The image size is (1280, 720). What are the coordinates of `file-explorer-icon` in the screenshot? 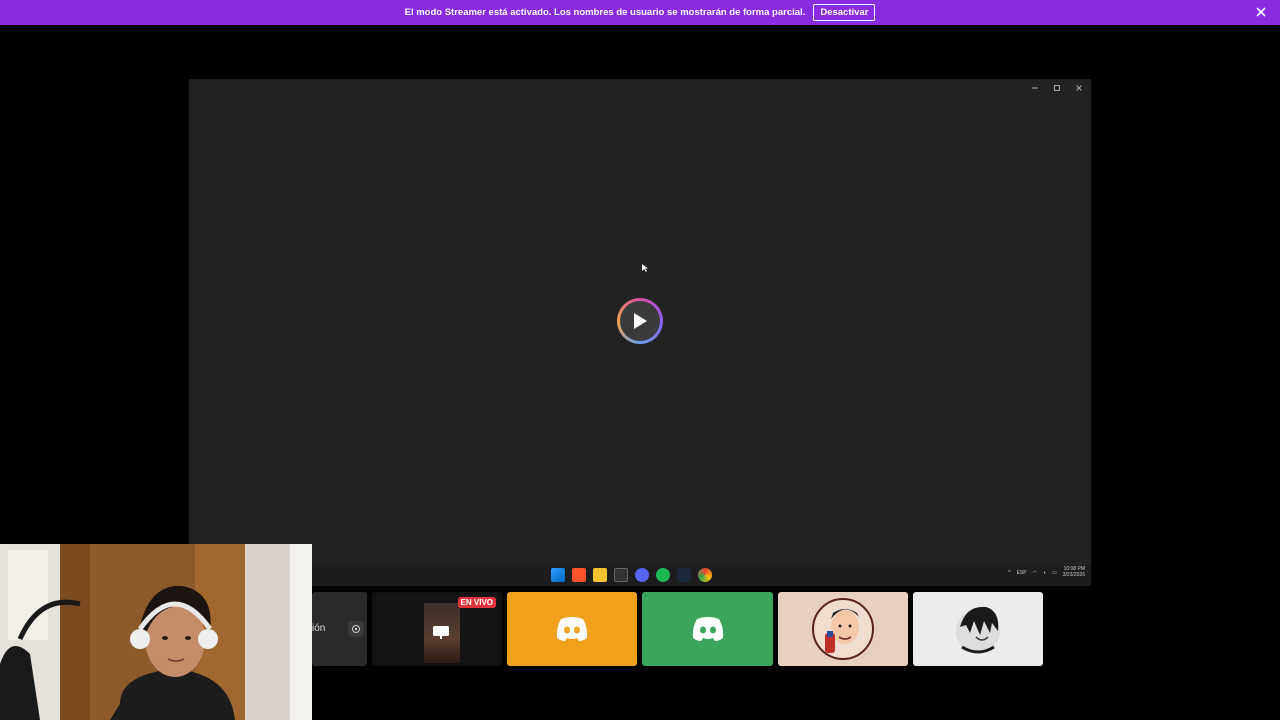 It's located at (600, 575).